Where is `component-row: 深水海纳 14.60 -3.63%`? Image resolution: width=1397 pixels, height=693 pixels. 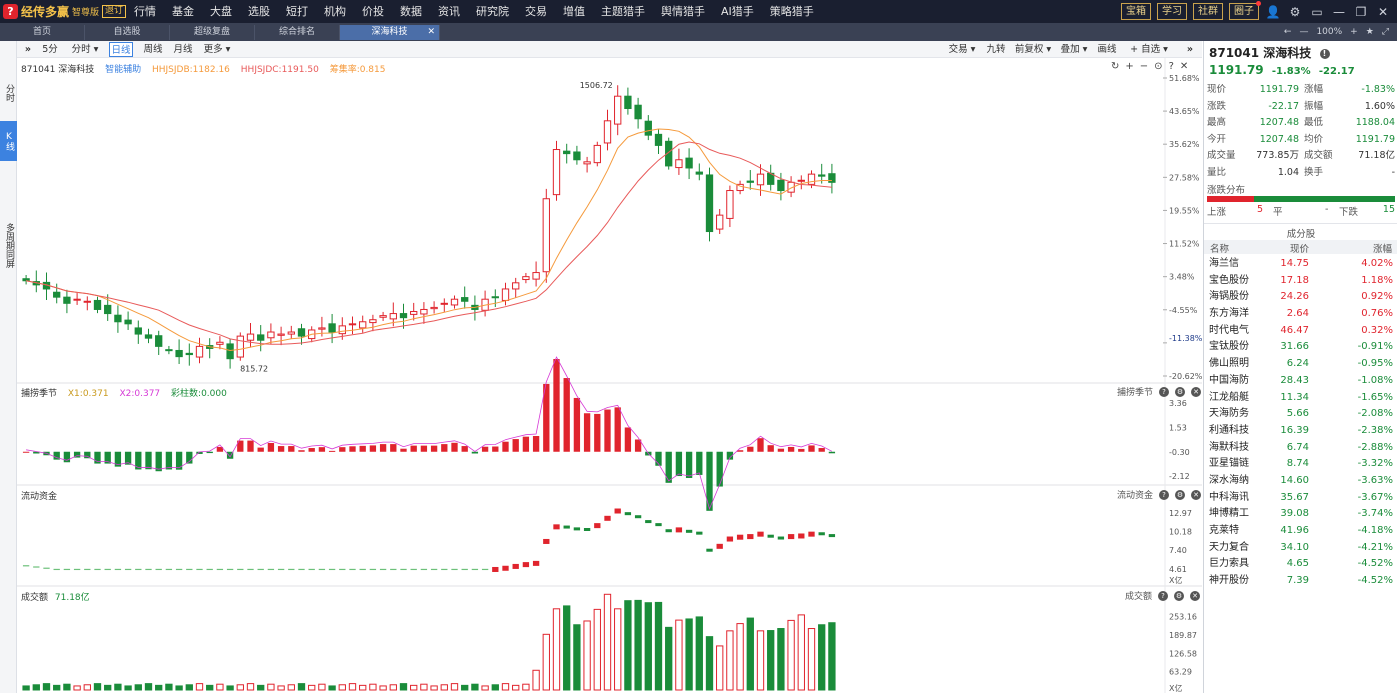 component-row: 深水海纳 14.60 -3.63% is located at coordinates (1300, 481).